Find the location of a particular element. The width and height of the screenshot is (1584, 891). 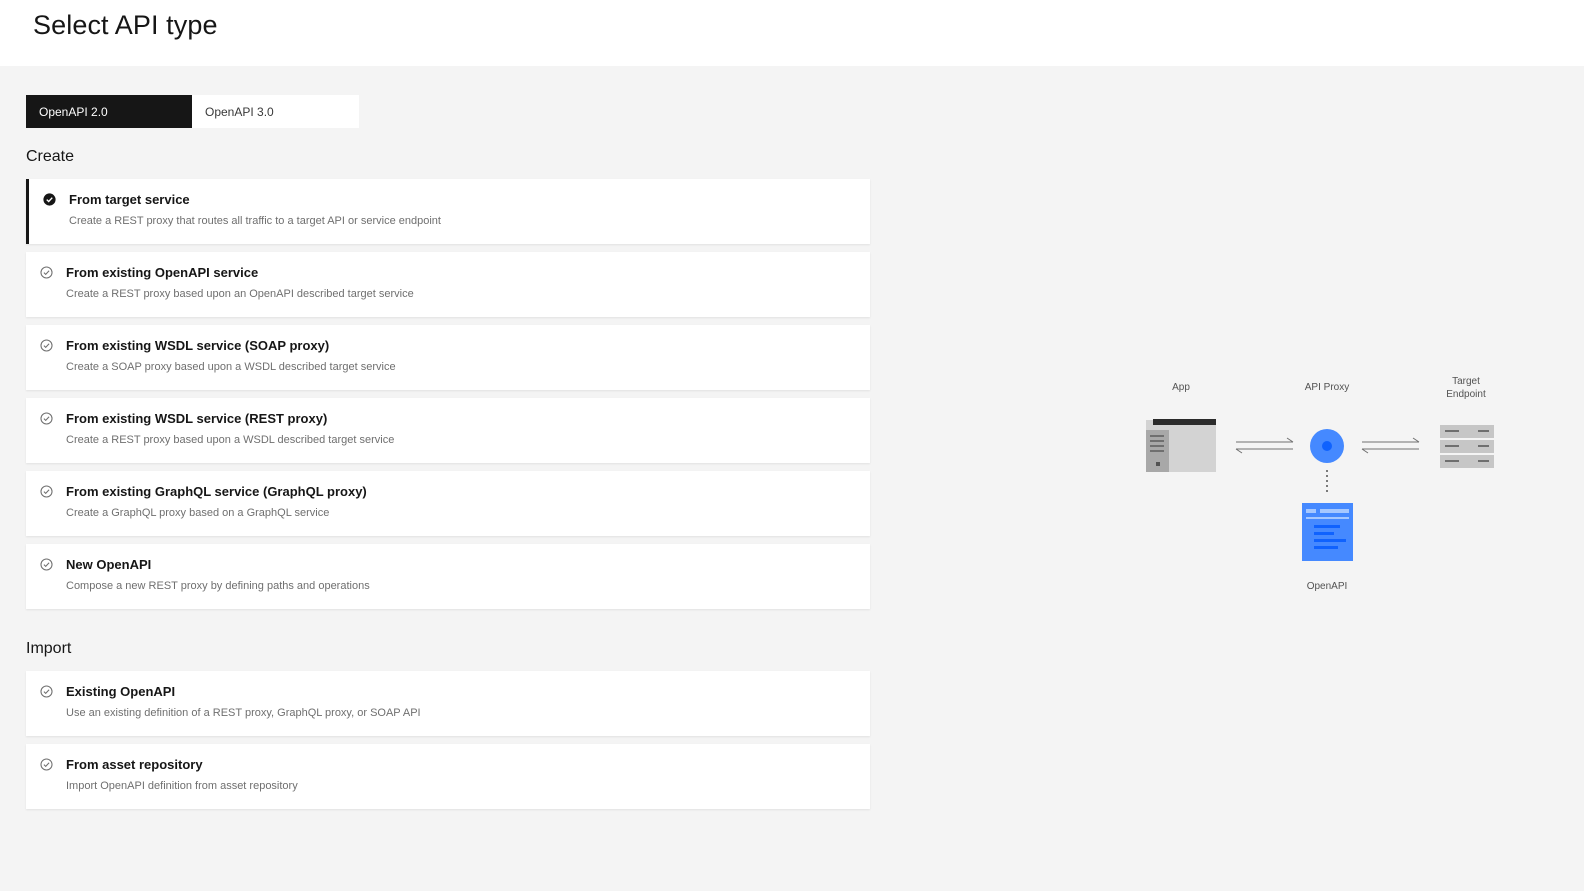

create-heading: Create is located at coordinates (50, 156).